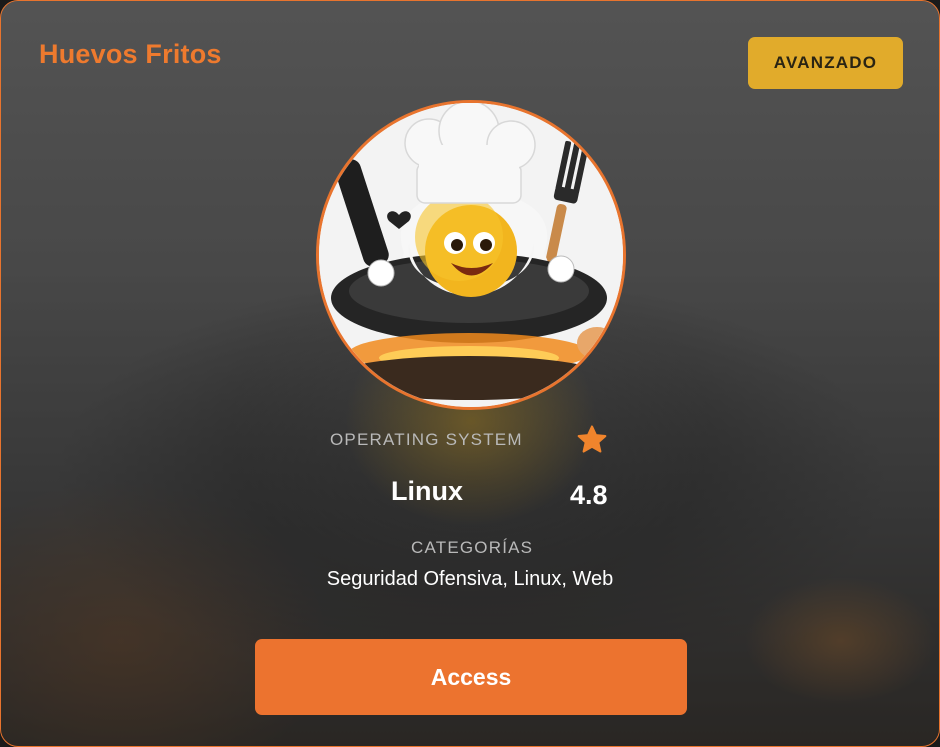 Image resolution: width=940 pixels, height=747 pixels. I want to click on os-value: Linux, so click(427, 491).